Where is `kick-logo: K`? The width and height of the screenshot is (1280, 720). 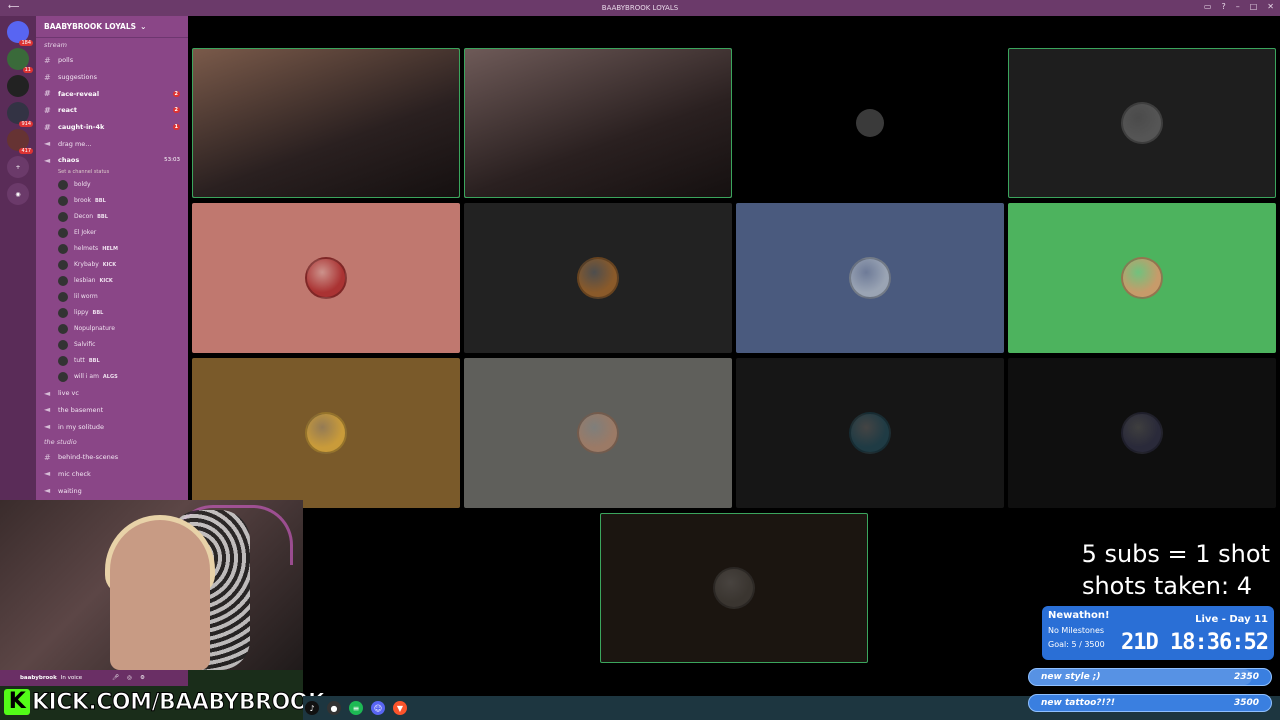 kick-logo: K is located at coordinates (17, 702).